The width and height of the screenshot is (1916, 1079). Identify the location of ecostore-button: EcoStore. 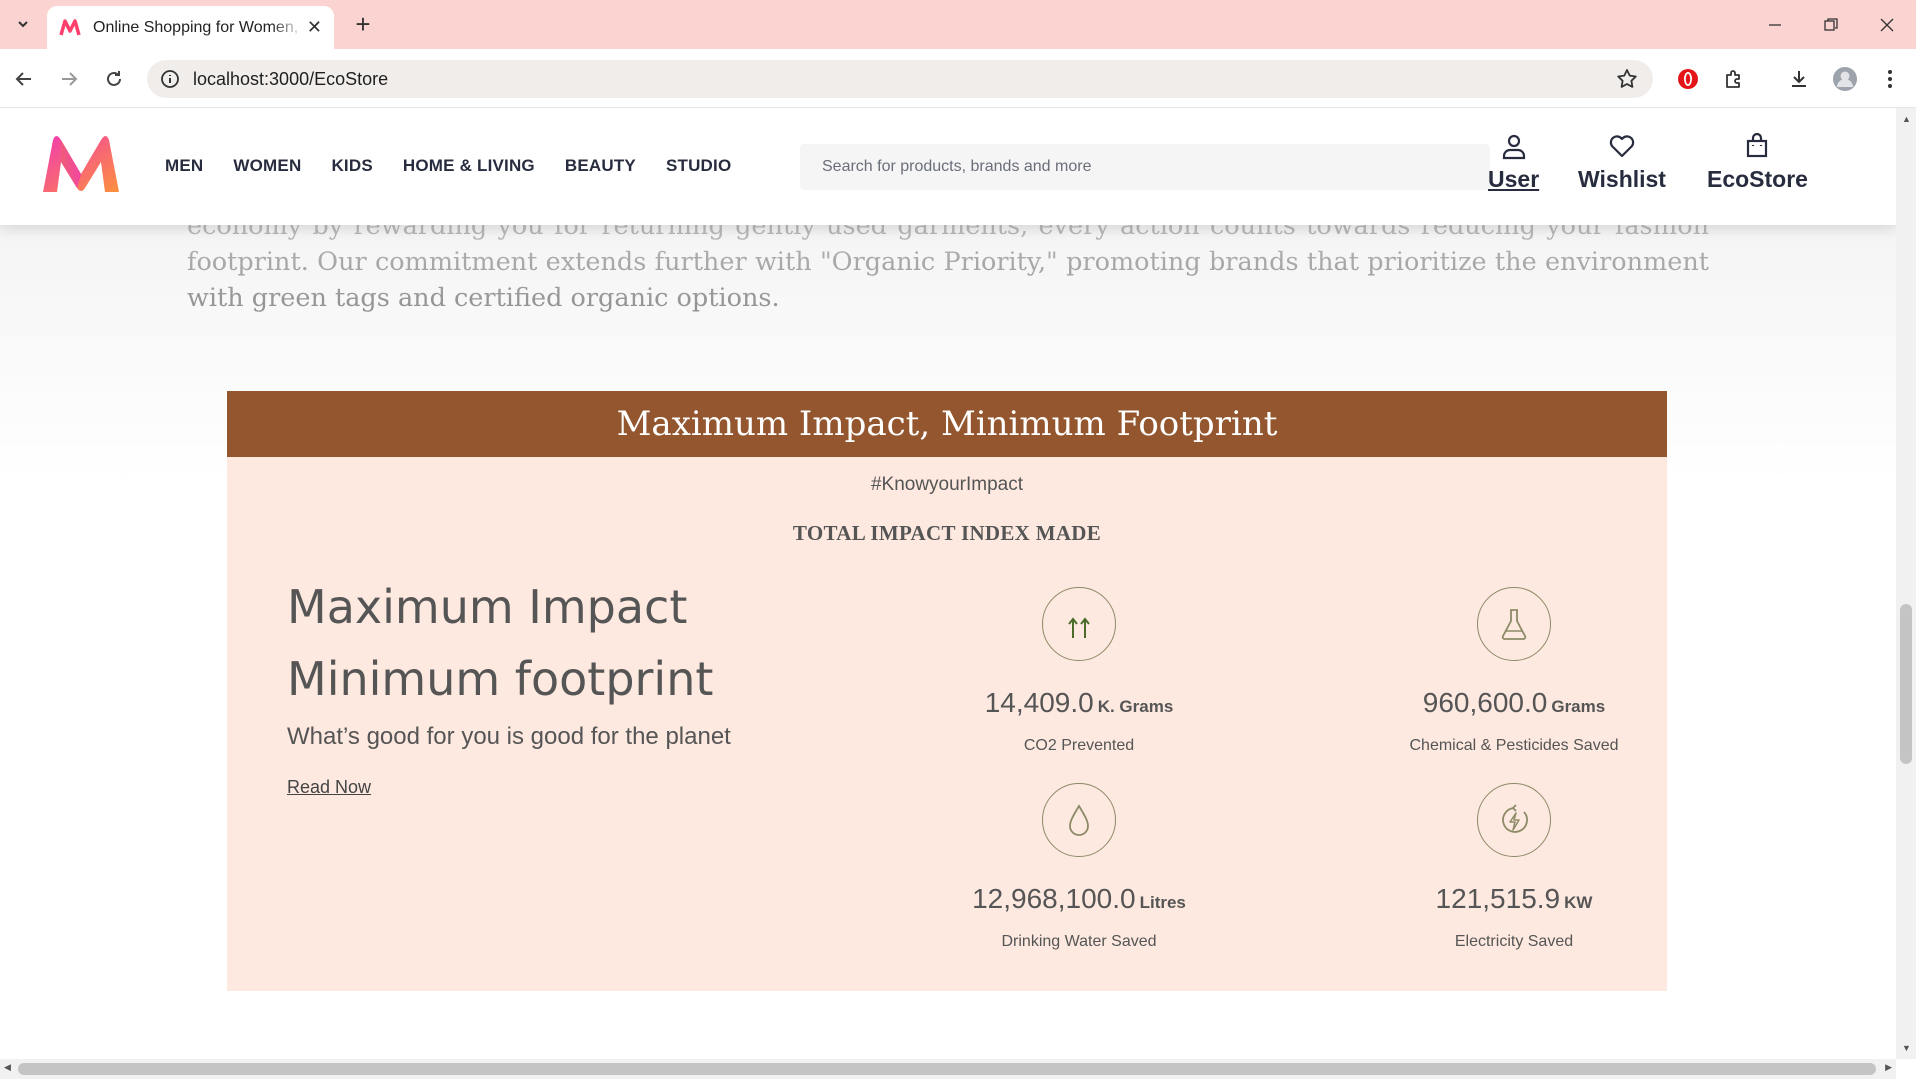
(1757, 162).